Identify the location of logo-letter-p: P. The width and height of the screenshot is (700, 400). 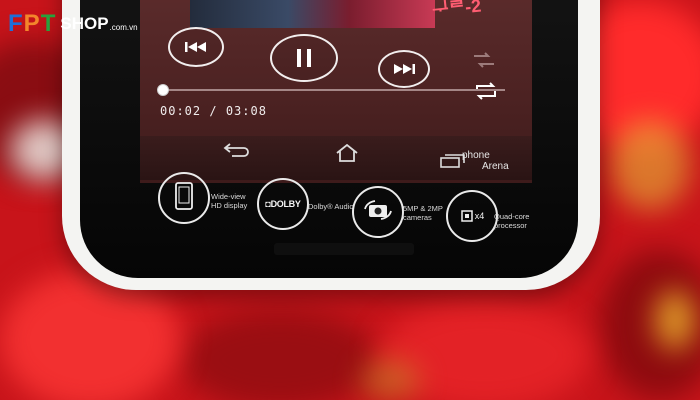
(32, 23).